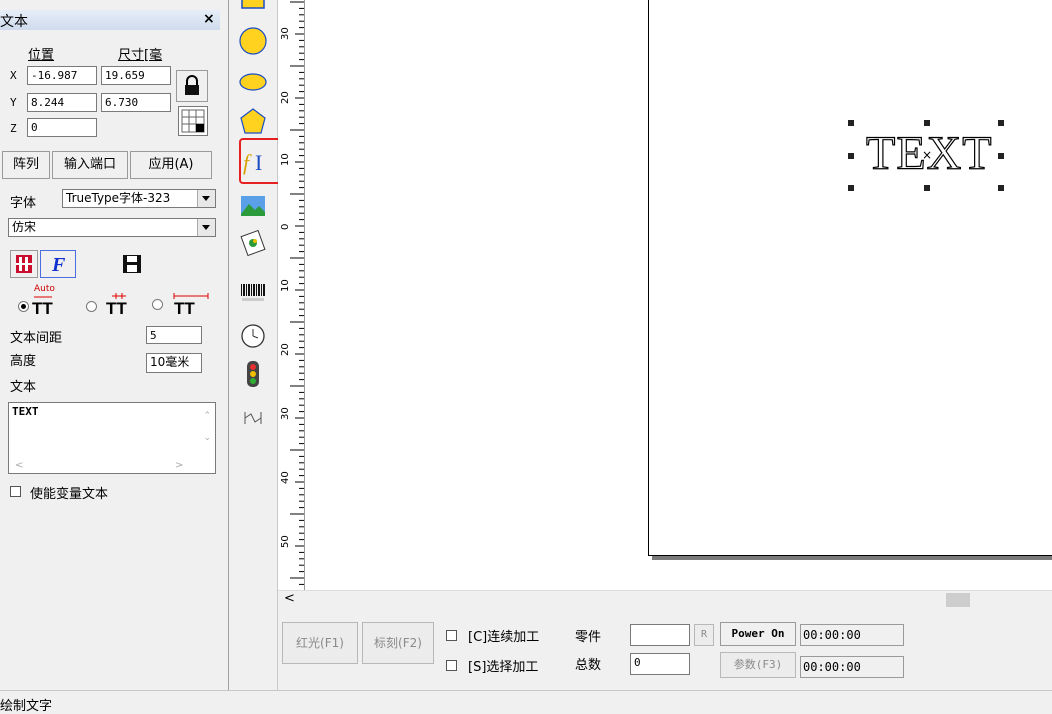  I want to click on parts-label: 零件, so click(588, 637).